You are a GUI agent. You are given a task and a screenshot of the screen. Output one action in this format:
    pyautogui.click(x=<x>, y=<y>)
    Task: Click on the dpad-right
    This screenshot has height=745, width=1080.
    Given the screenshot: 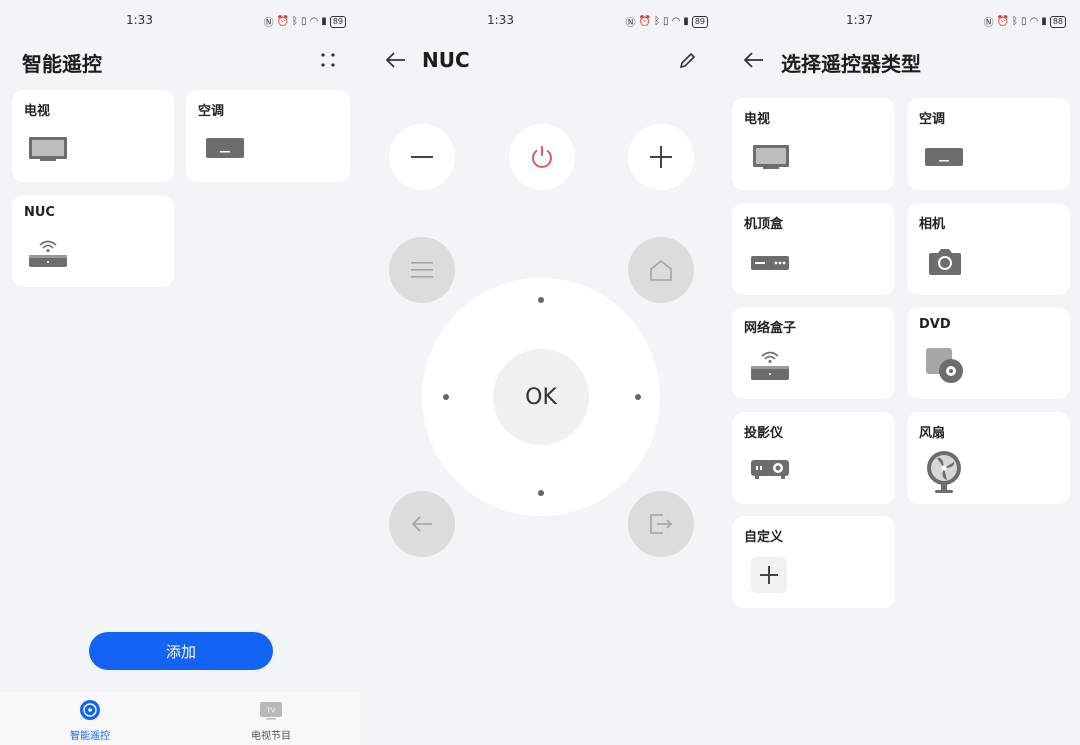 What is the action you would take?
    pyautogui.click(x=638, y=397)
    